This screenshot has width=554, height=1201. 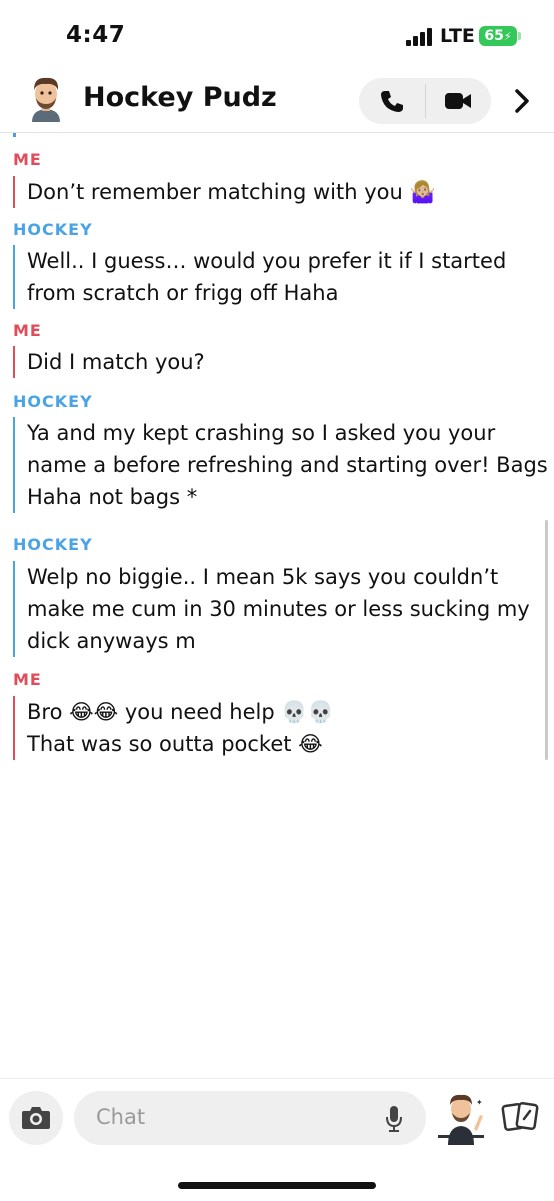 I want to click on signal-icon, so click(x=421, y=37).